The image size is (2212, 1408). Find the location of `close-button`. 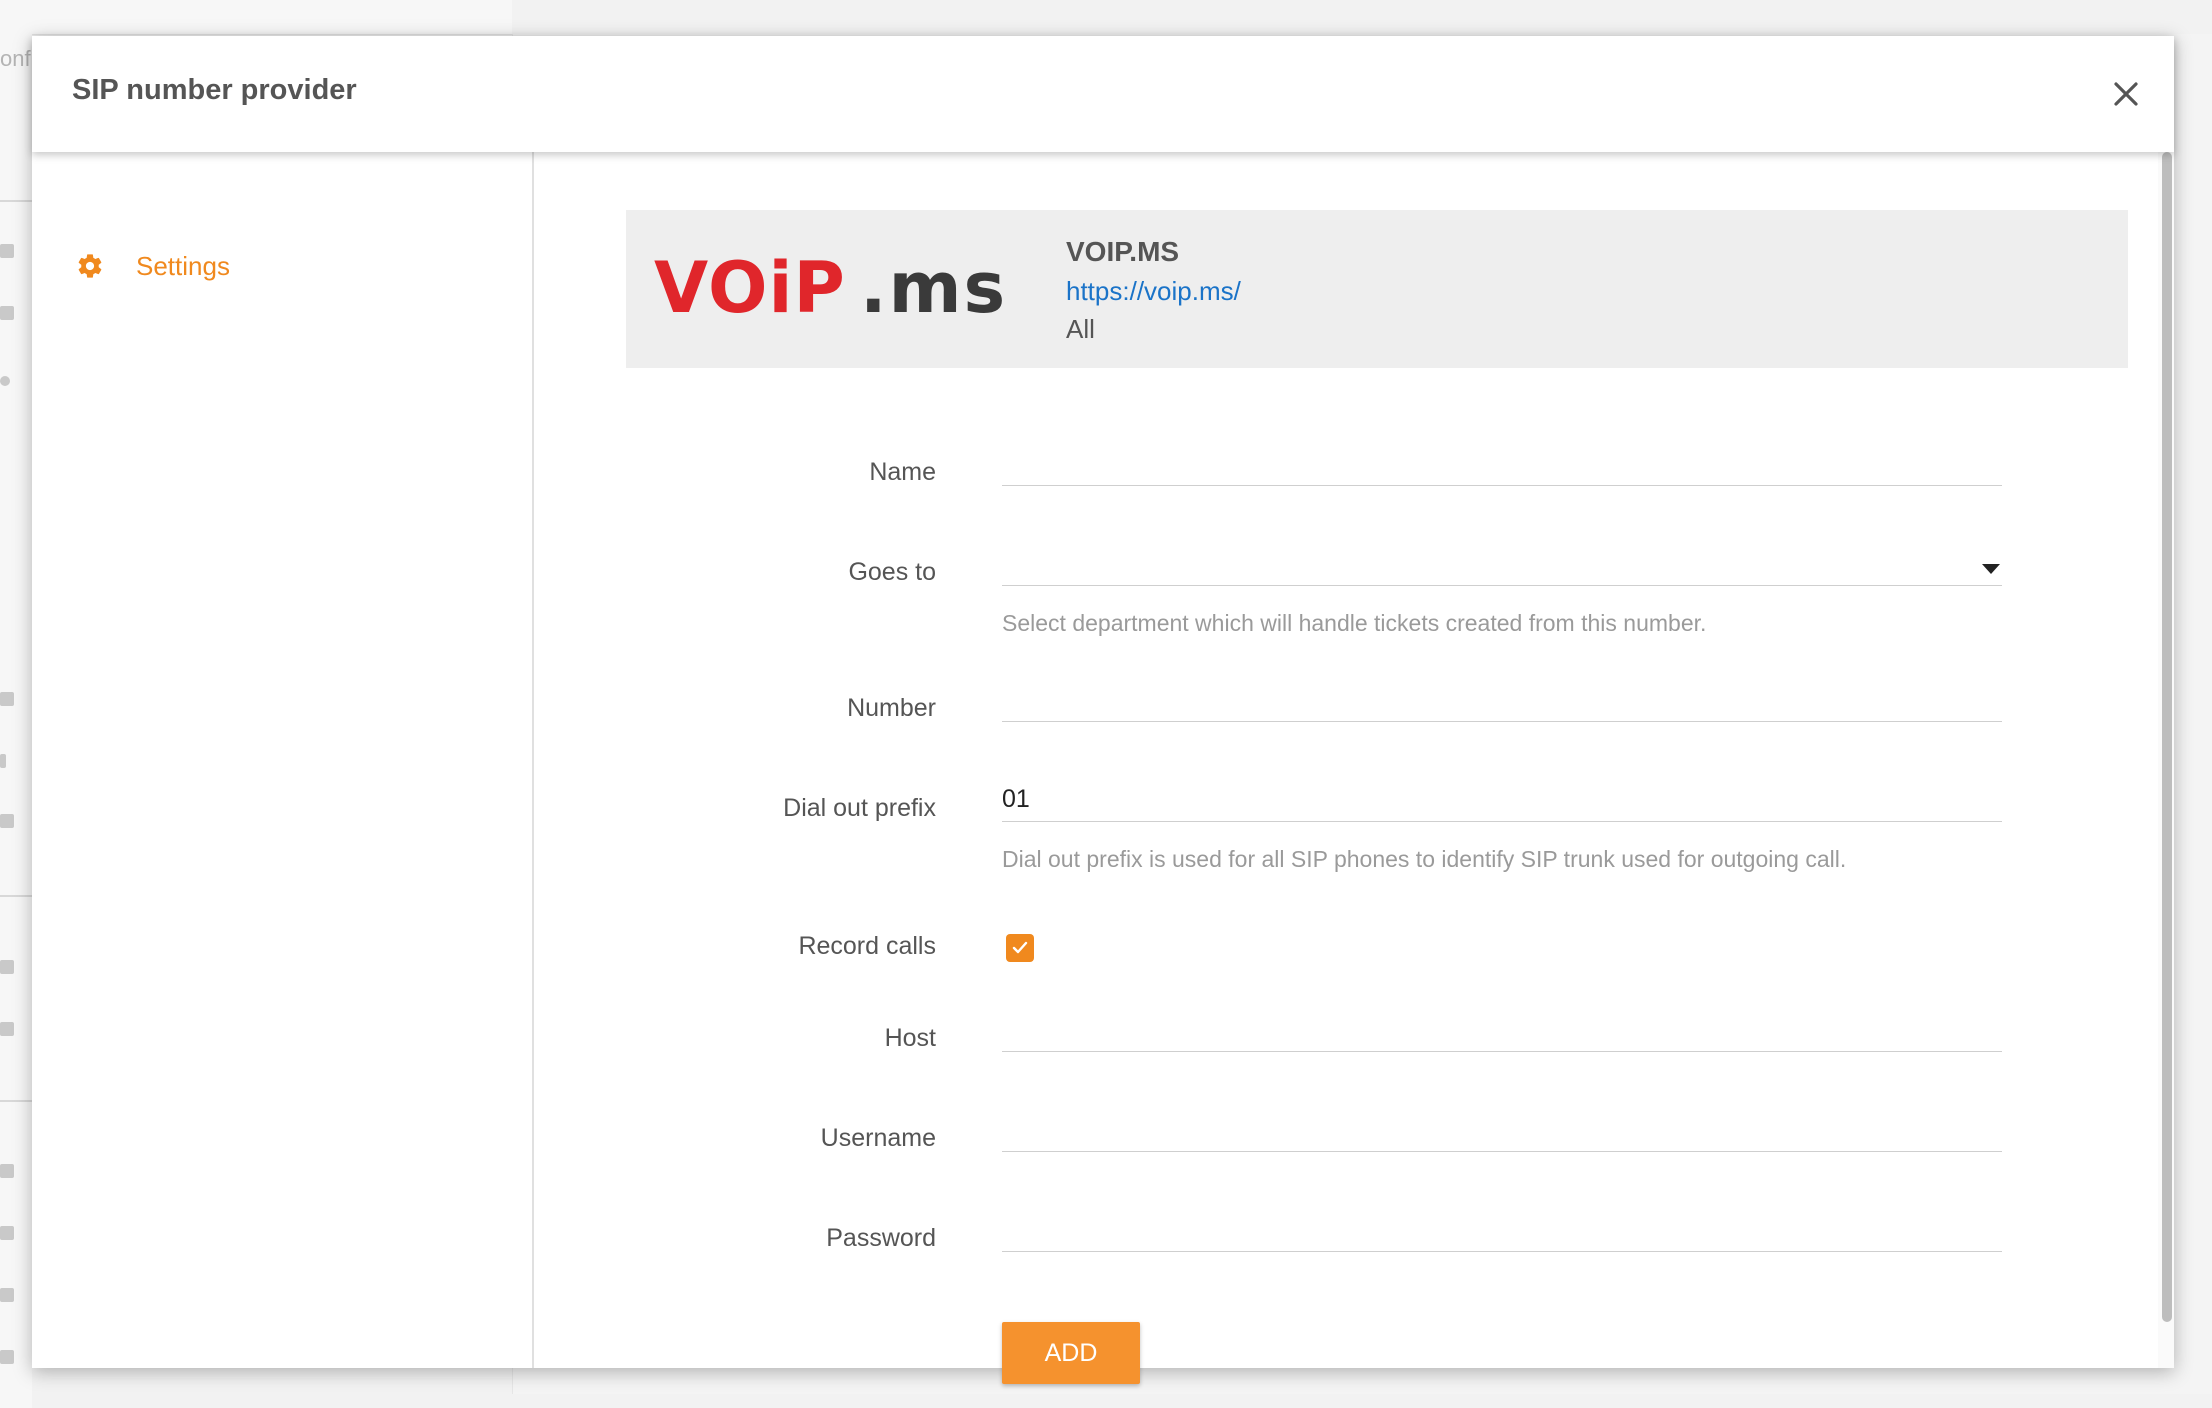

close-button is located at coordinates (2126, 94).